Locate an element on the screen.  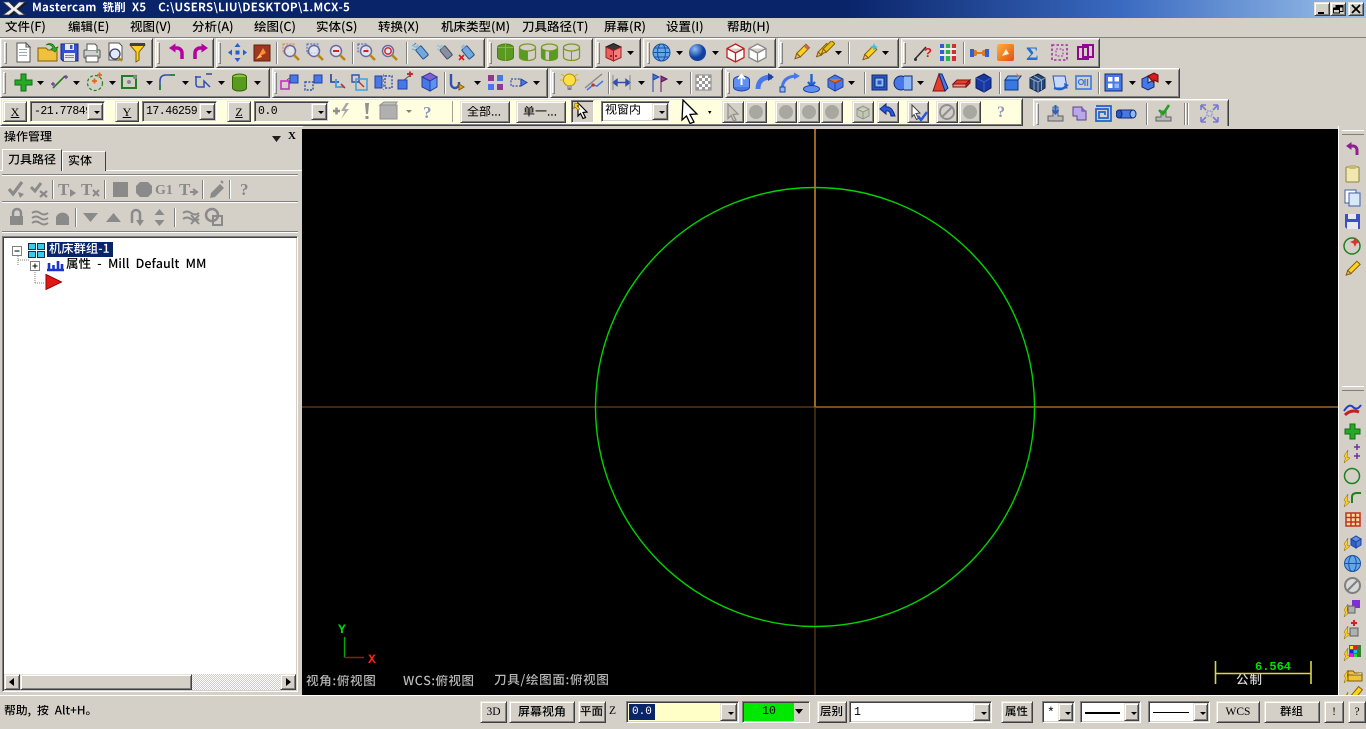
svg-text: Y is located at coordinates (342, 629).